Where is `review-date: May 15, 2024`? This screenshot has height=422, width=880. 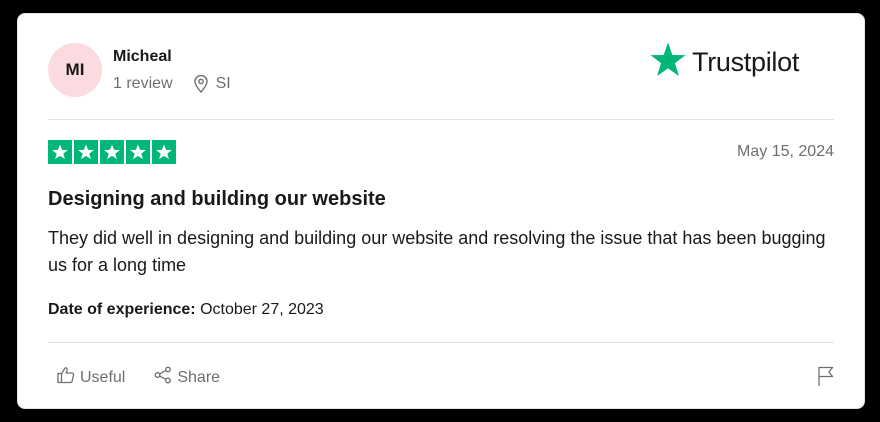 review-date: May 15, 2024 is located at coordinates (785, 151).